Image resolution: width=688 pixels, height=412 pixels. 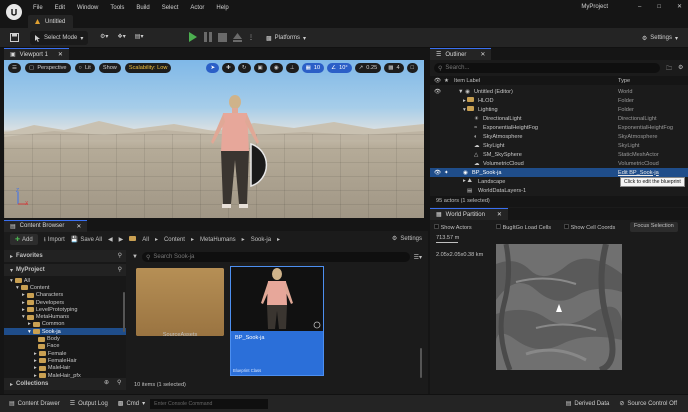 What do you see at coordinates (261, 240) in the screenshot?
I see `breadcrumb-sook-ja: Sook-ja` at bounding box center [261, 240].